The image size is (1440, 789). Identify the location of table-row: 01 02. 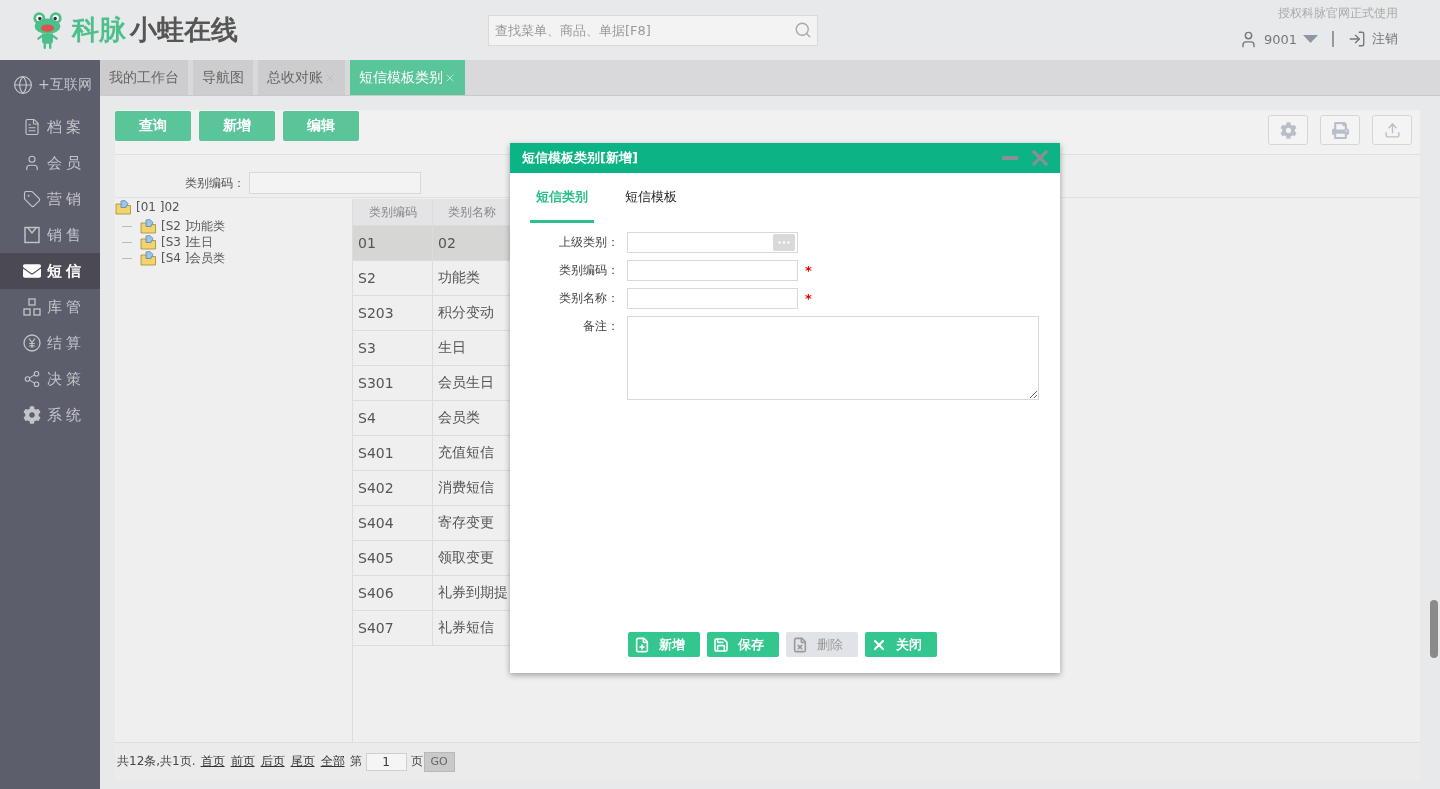
(432, 243).